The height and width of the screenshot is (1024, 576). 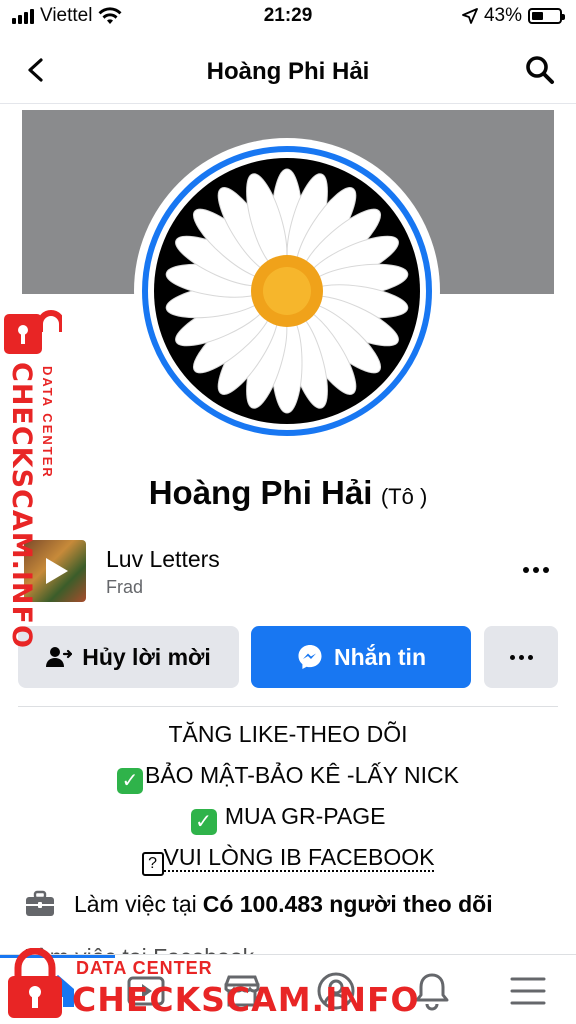 I want to click on watermark-side: CHECKSCAM.INFO DATA CENTER, so click(x=37, y=479).